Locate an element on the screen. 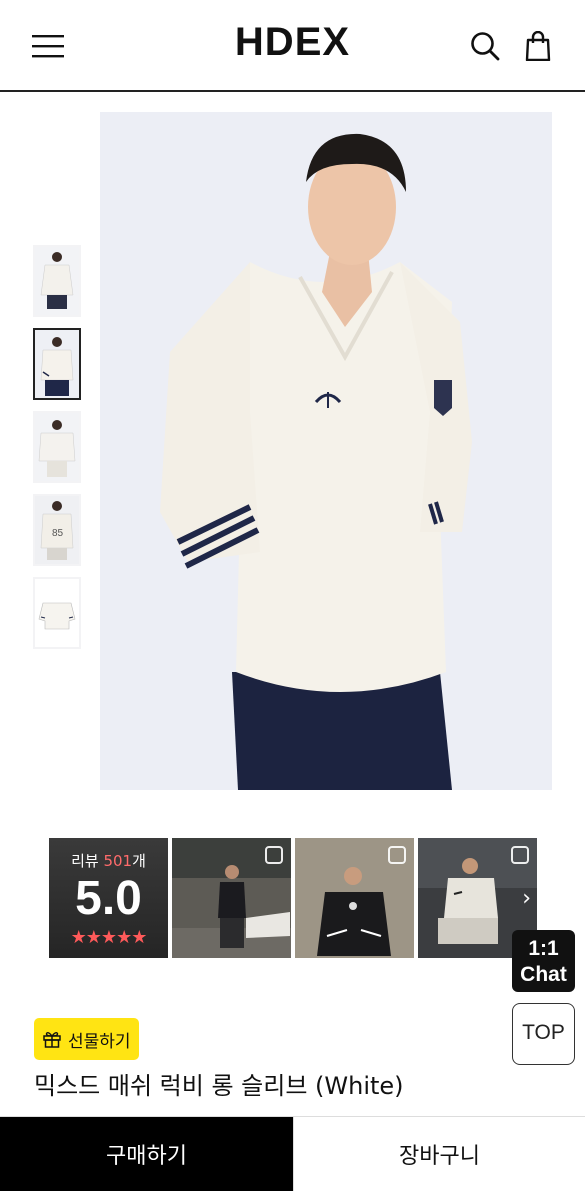 The width and height of the screenshot is (585, 1200). gift-icon is located at coordinates (52, 1040).